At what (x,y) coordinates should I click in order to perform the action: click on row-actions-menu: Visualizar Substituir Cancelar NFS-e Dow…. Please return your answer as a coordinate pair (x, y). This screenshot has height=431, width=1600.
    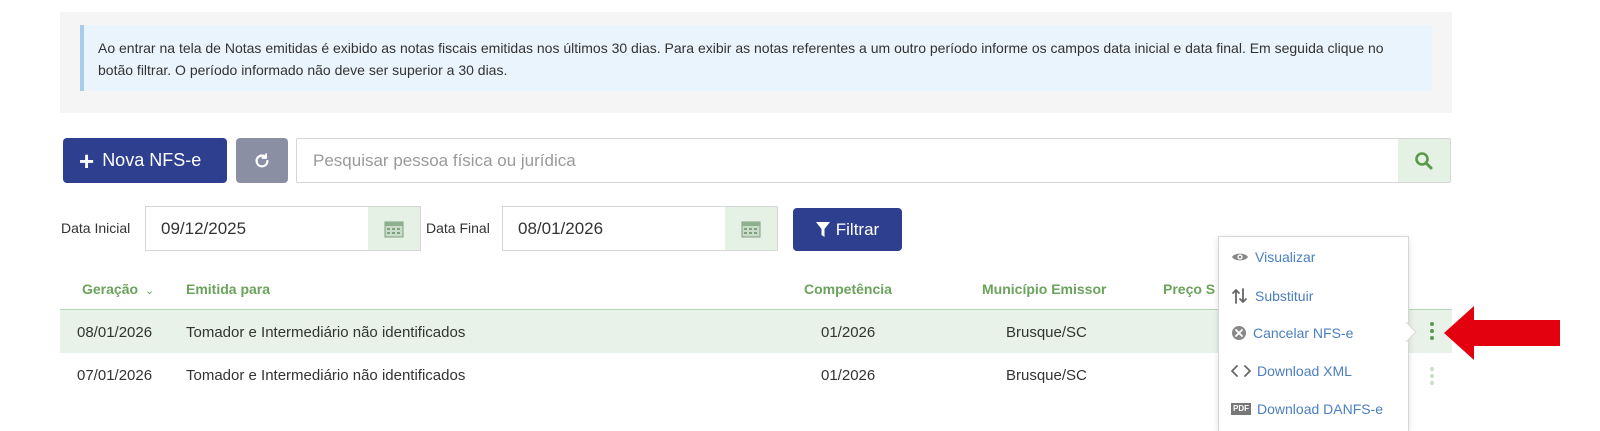
    Looking at the image, I should click on (1313, 333).